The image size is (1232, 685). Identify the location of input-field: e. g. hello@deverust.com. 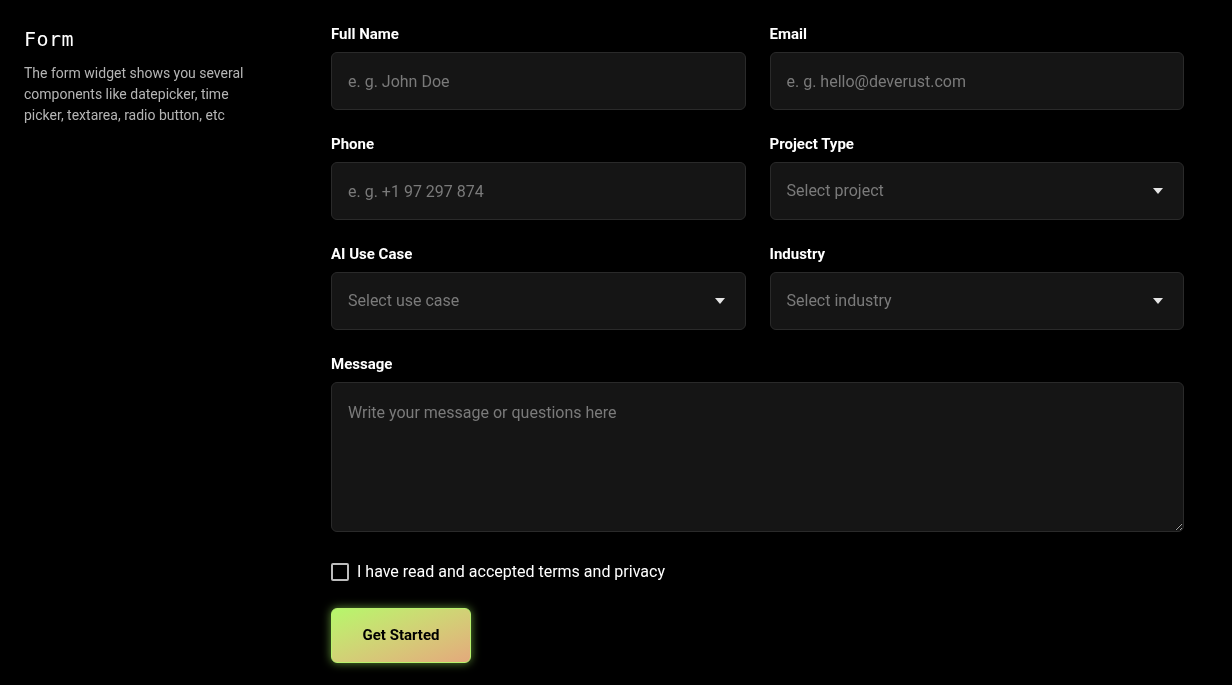
(976, 81).